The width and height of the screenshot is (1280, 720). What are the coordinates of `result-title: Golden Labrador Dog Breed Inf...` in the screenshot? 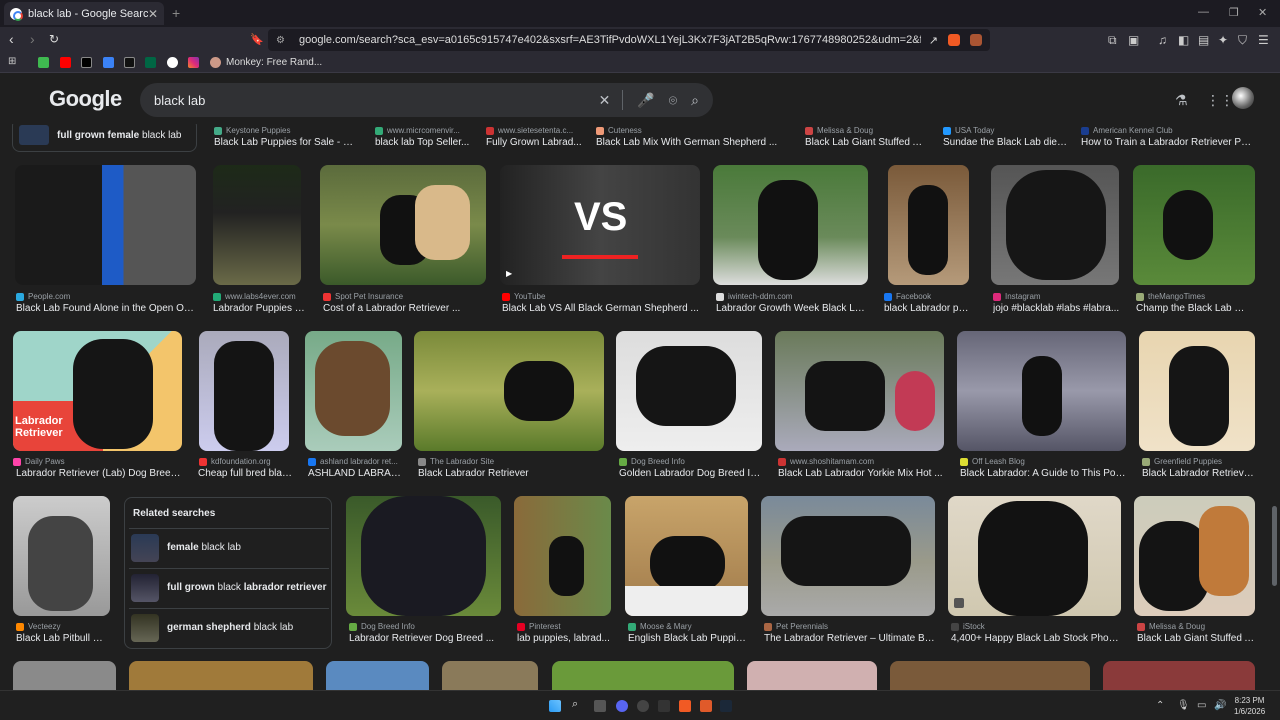 It's located at (690, 473).